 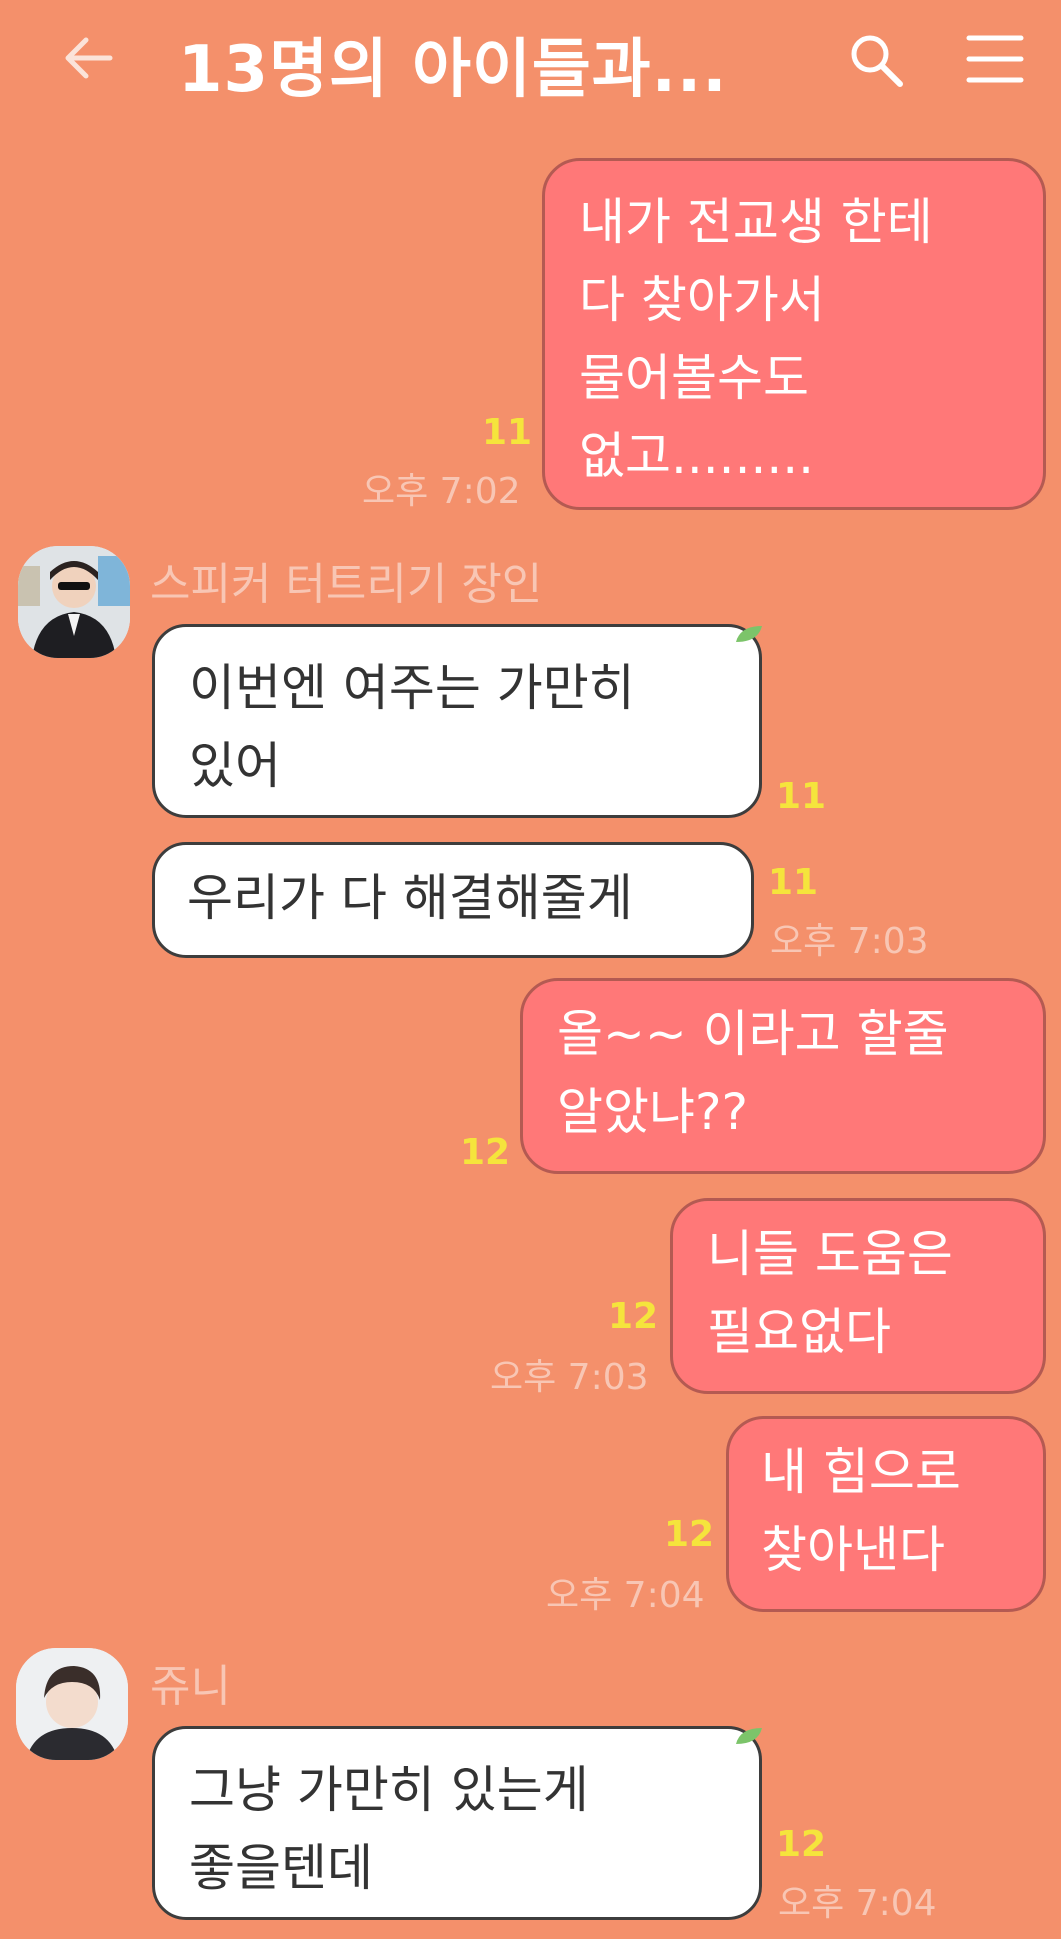 I want to click on my-message-bubble: 올~~ 이라고 할줄 알았냐??, so click(x=783, y=1076).